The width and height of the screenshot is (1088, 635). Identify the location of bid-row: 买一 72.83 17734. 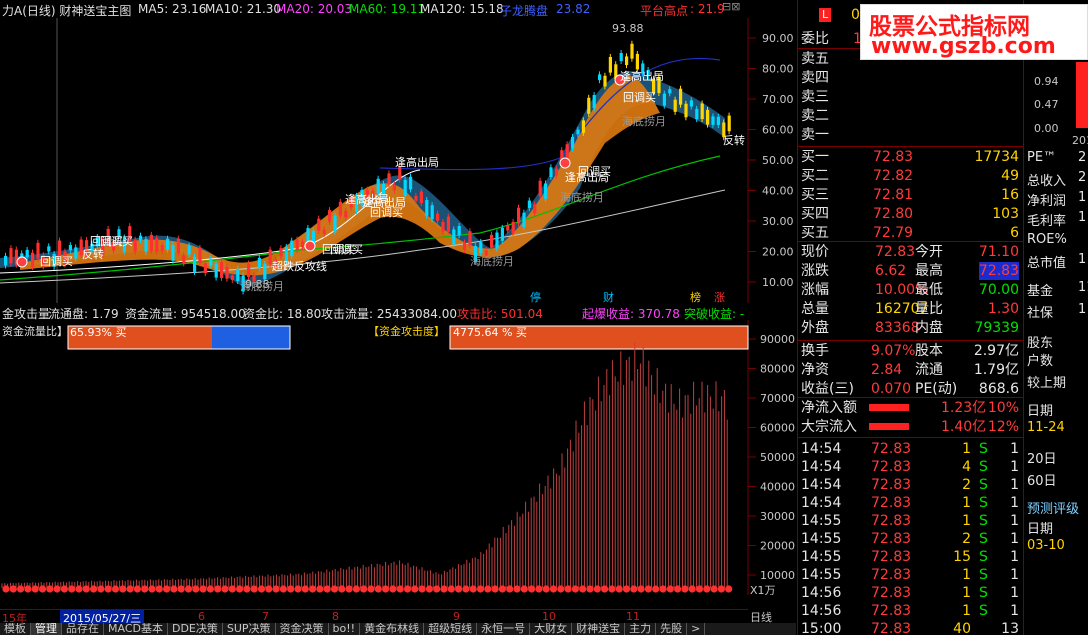
(911, 157).